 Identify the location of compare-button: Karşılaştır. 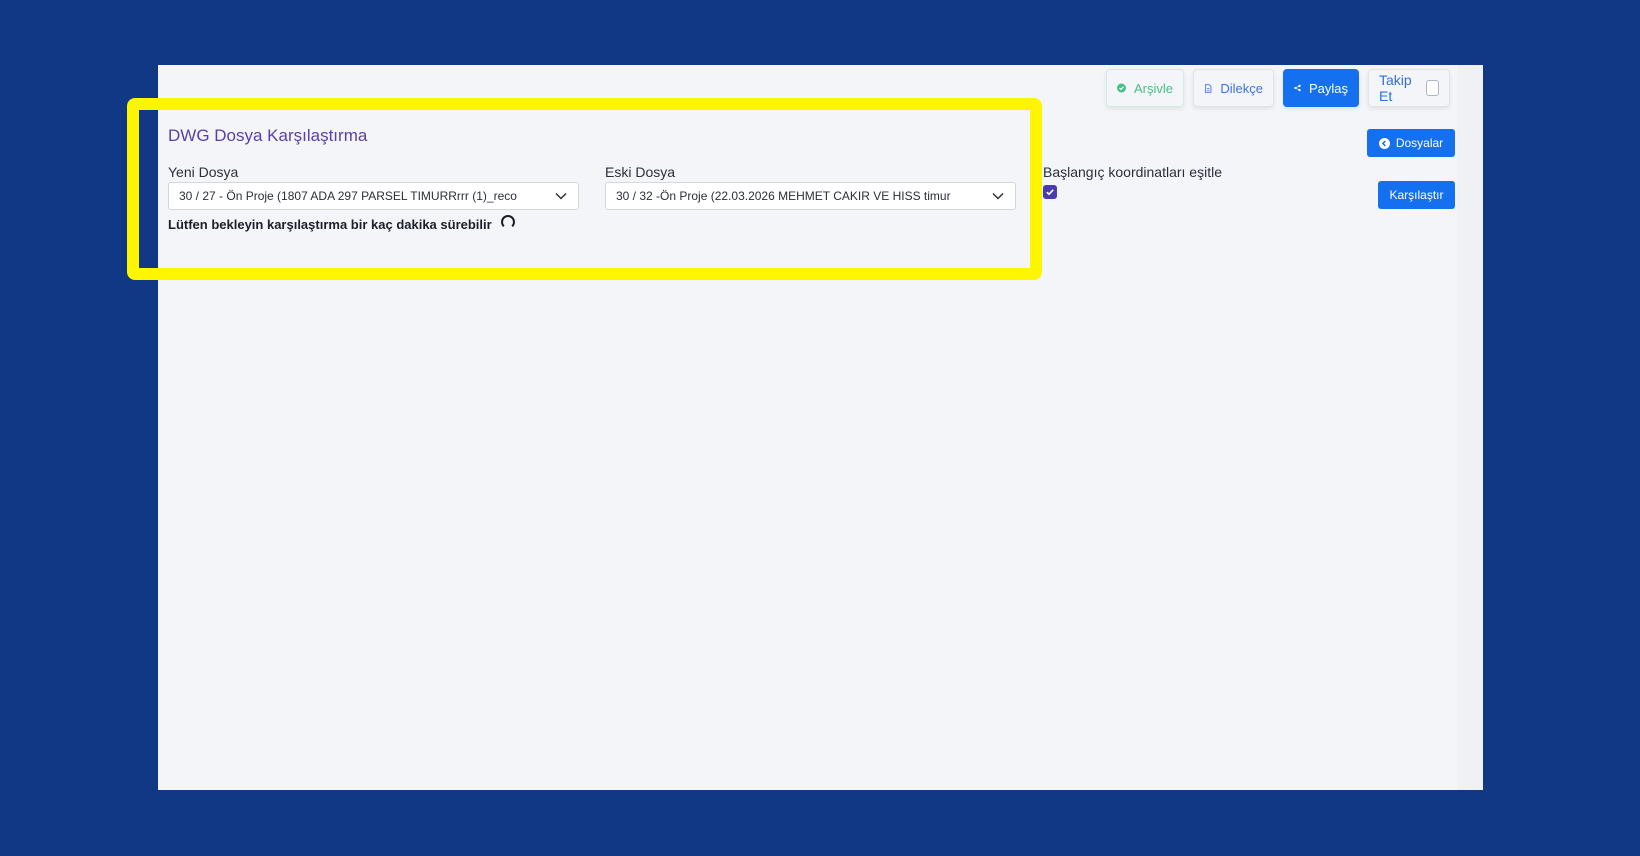
(1416, 195).